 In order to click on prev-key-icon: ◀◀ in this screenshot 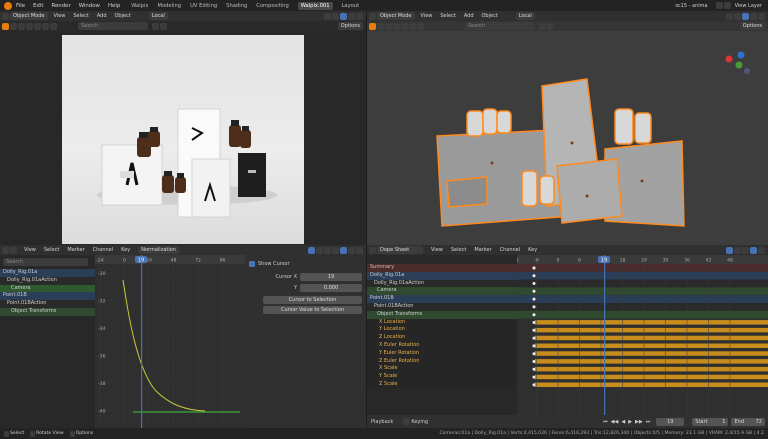, I will do `click(615, 422)`.